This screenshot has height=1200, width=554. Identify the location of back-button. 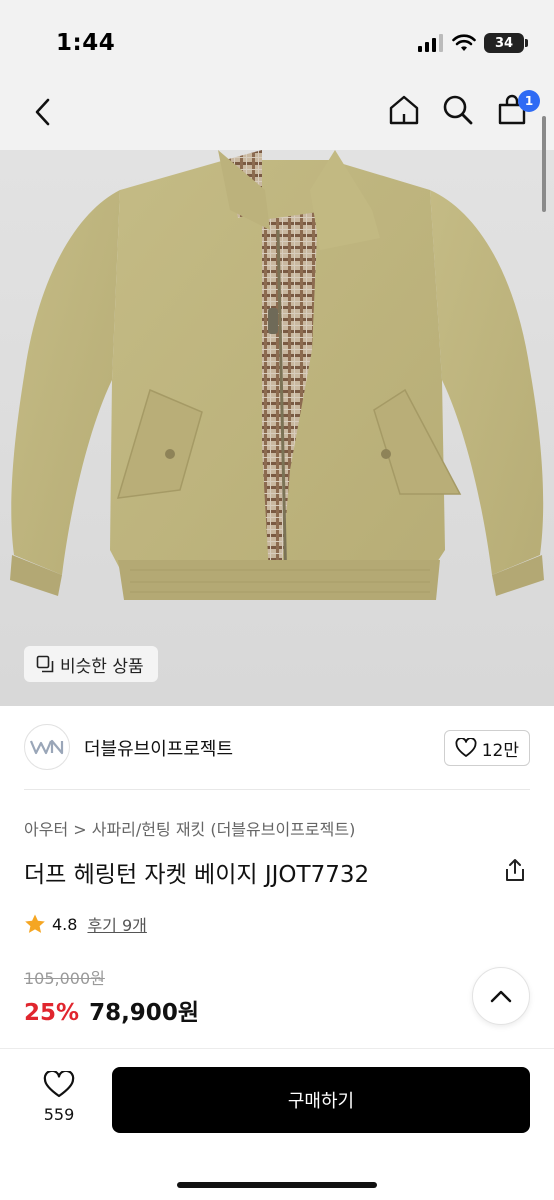
(43, 112).